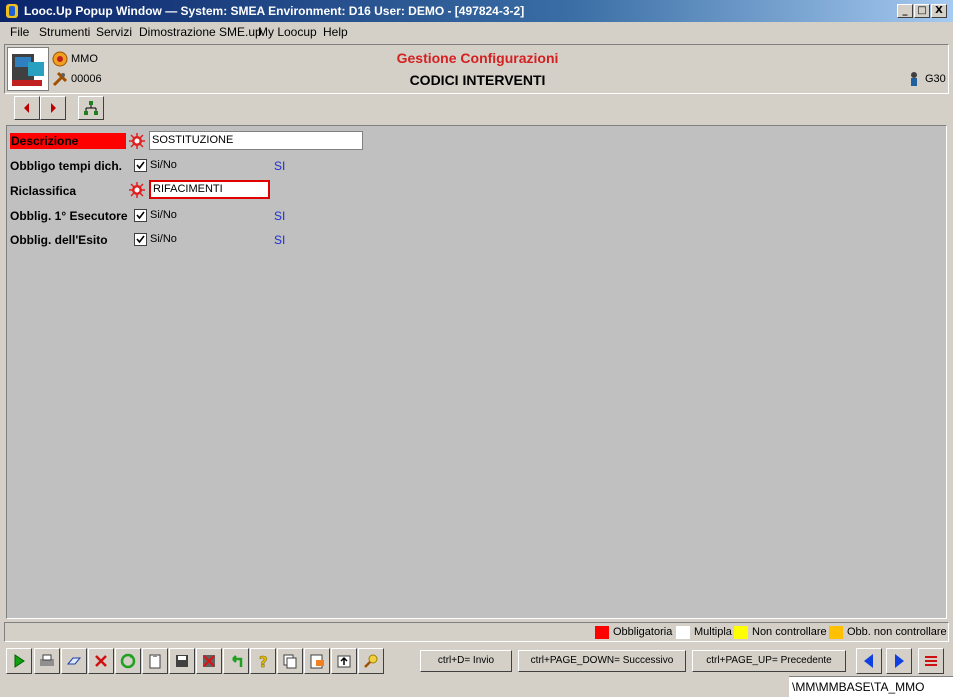 The image size is (953, 697). I want to click on obbligo-tempi-value: SI, so click(280, 166).